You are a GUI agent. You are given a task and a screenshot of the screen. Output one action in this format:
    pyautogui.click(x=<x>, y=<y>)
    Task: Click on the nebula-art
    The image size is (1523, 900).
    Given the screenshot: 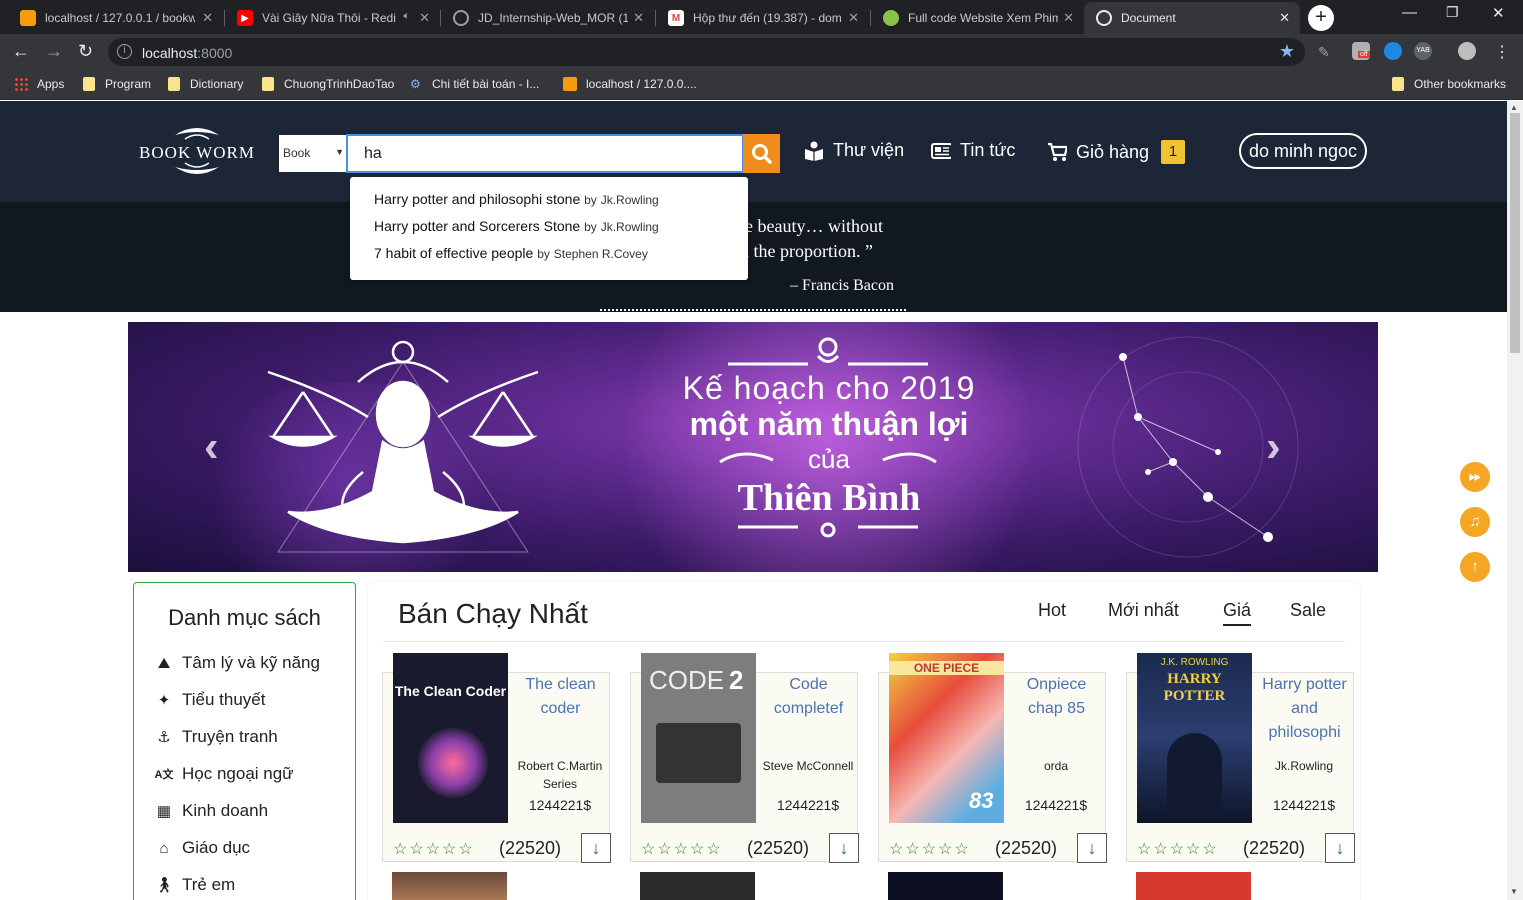 What is the action you would take?
    pyautogui.click(x=453, y=763)
    